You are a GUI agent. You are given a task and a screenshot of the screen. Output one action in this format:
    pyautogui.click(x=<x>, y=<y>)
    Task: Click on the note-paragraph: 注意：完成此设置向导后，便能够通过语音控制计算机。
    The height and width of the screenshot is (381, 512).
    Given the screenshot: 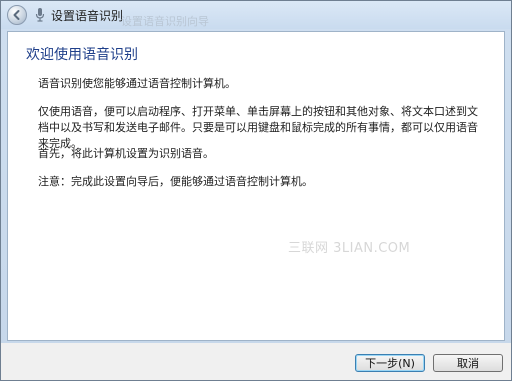 What is the action you would take?
    pyautogui.click(x=175, y=181)
    